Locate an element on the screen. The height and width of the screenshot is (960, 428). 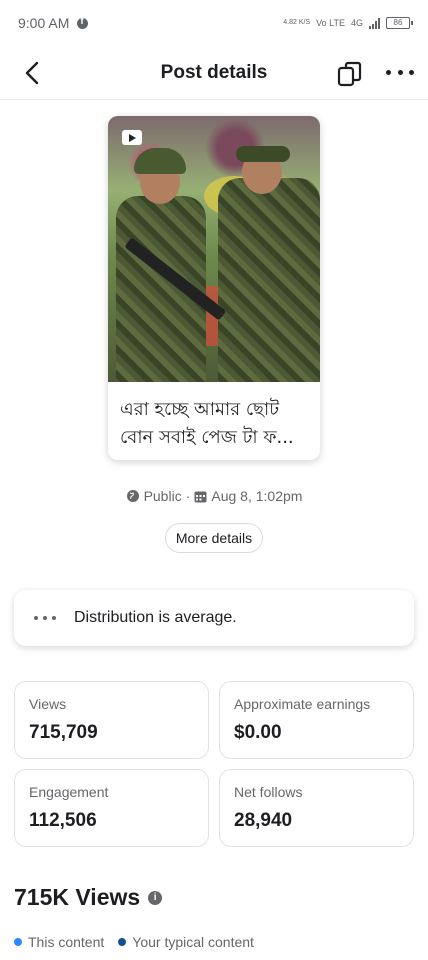
stat-card-earnings: Approximate earnings $0.00 is located at coordinates (316, 720).